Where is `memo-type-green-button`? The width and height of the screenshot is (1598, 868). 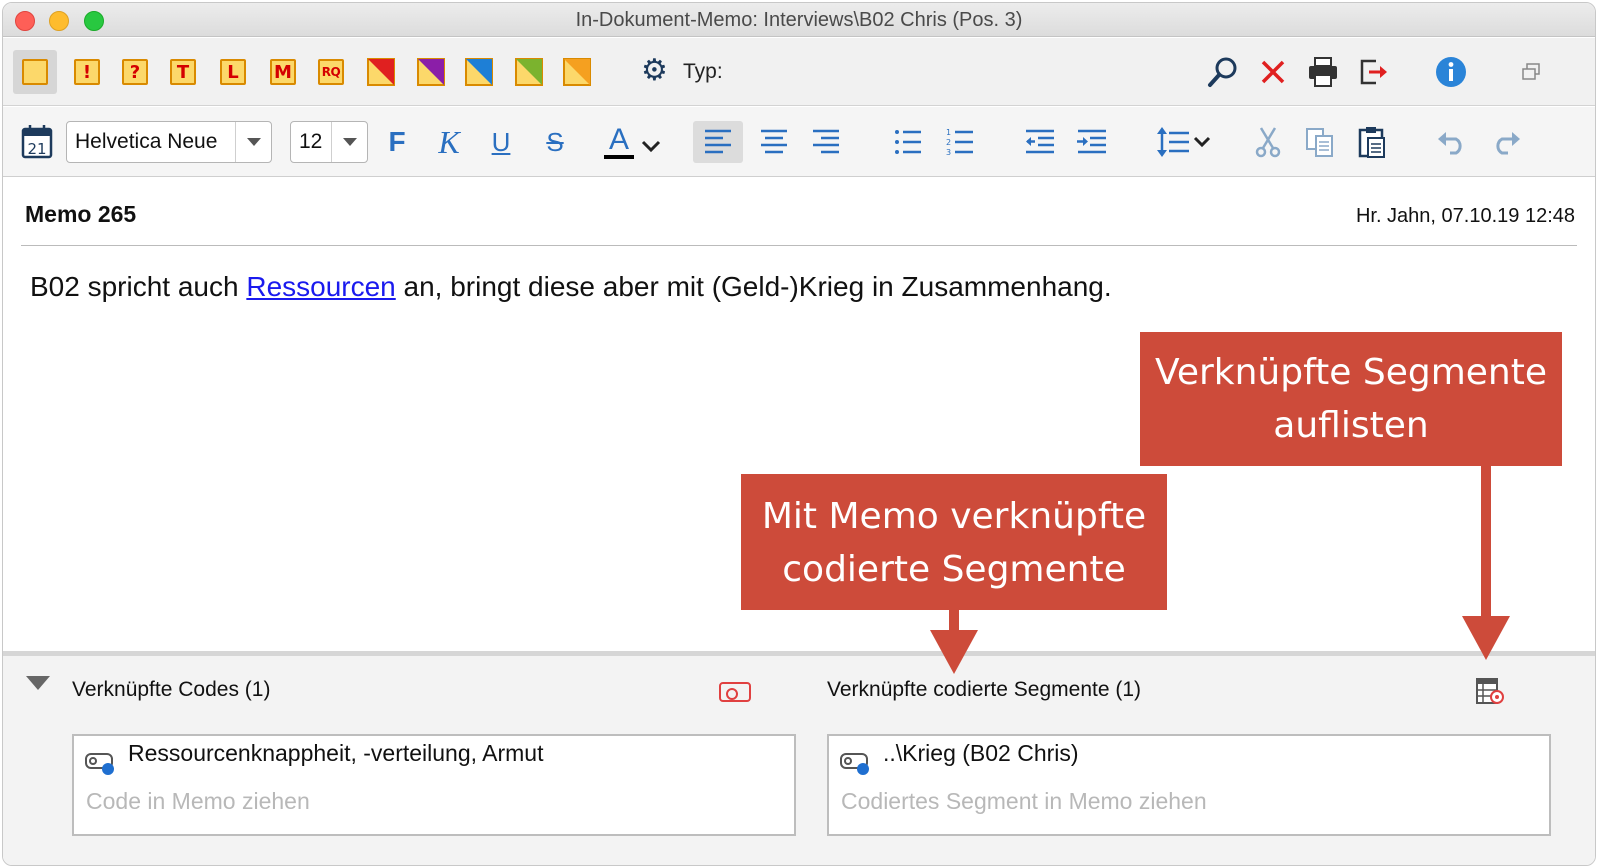 memo-type-green-button is located at coordinates (529, 72).